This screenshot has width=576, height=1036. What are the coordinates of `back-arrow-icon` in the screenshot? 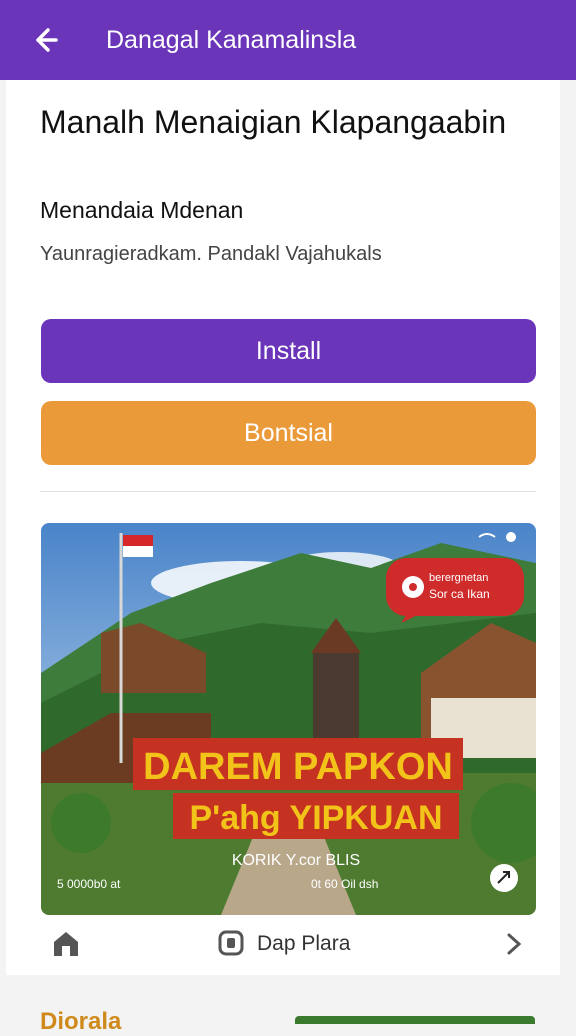 It's located at (46, 40).